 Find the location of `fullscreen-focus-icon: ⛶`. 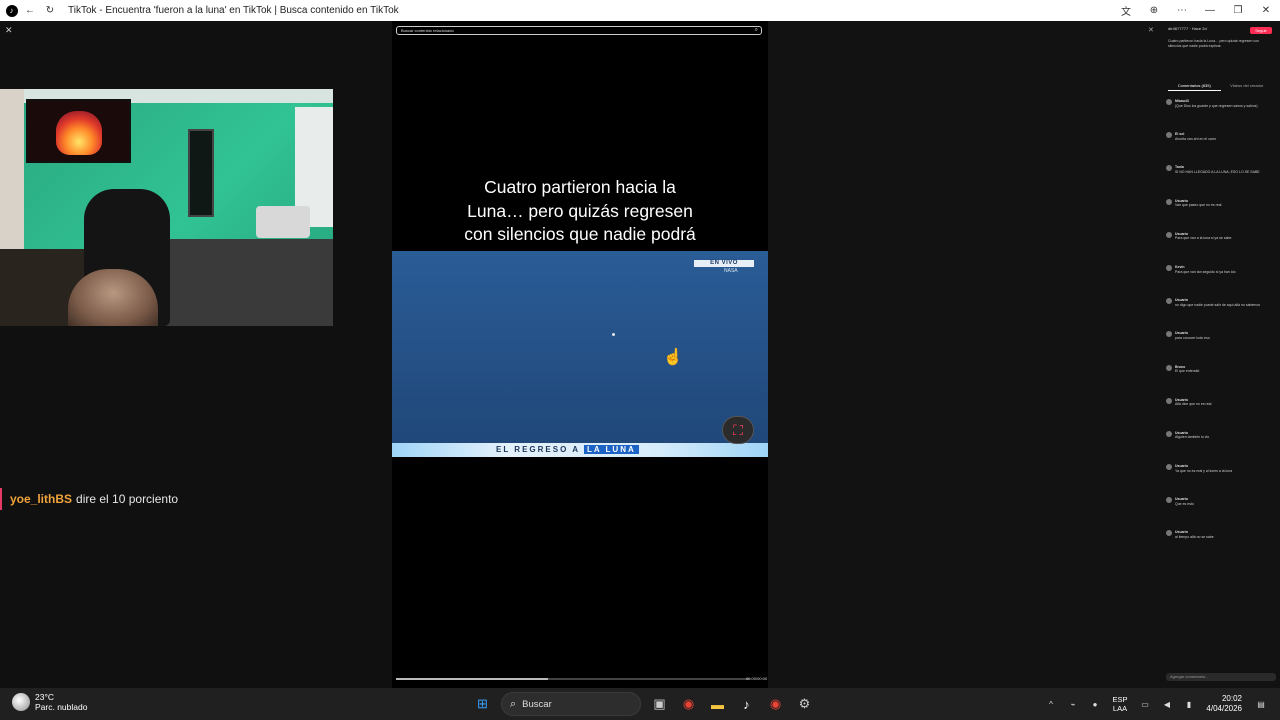

fullscreen-focus-icon: ⛶ is located at coordinates (738, 430).